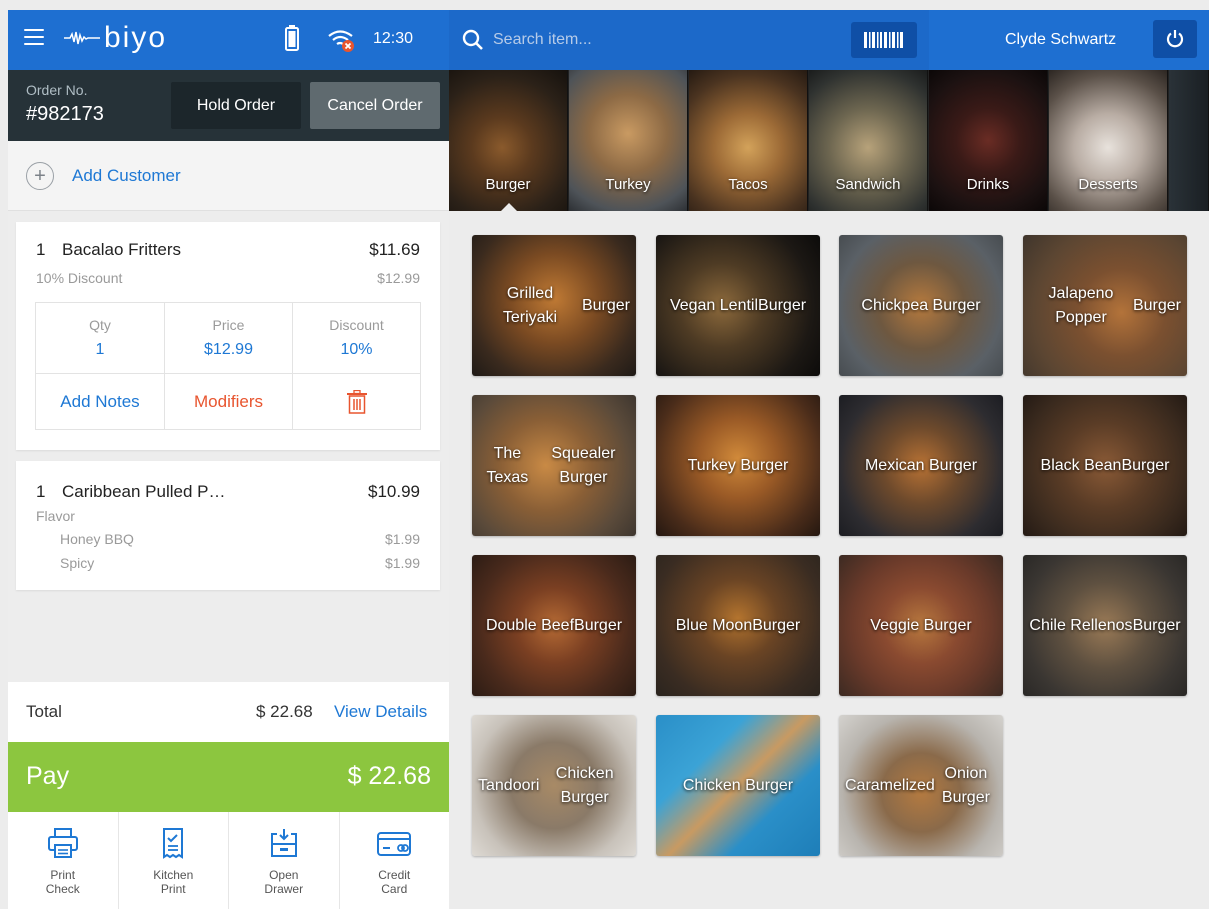 The width and height of the screenshot is (1209, 909). Describe the element at coordinates (1189, 140) in the screenshot. I see `category-more` at that location.